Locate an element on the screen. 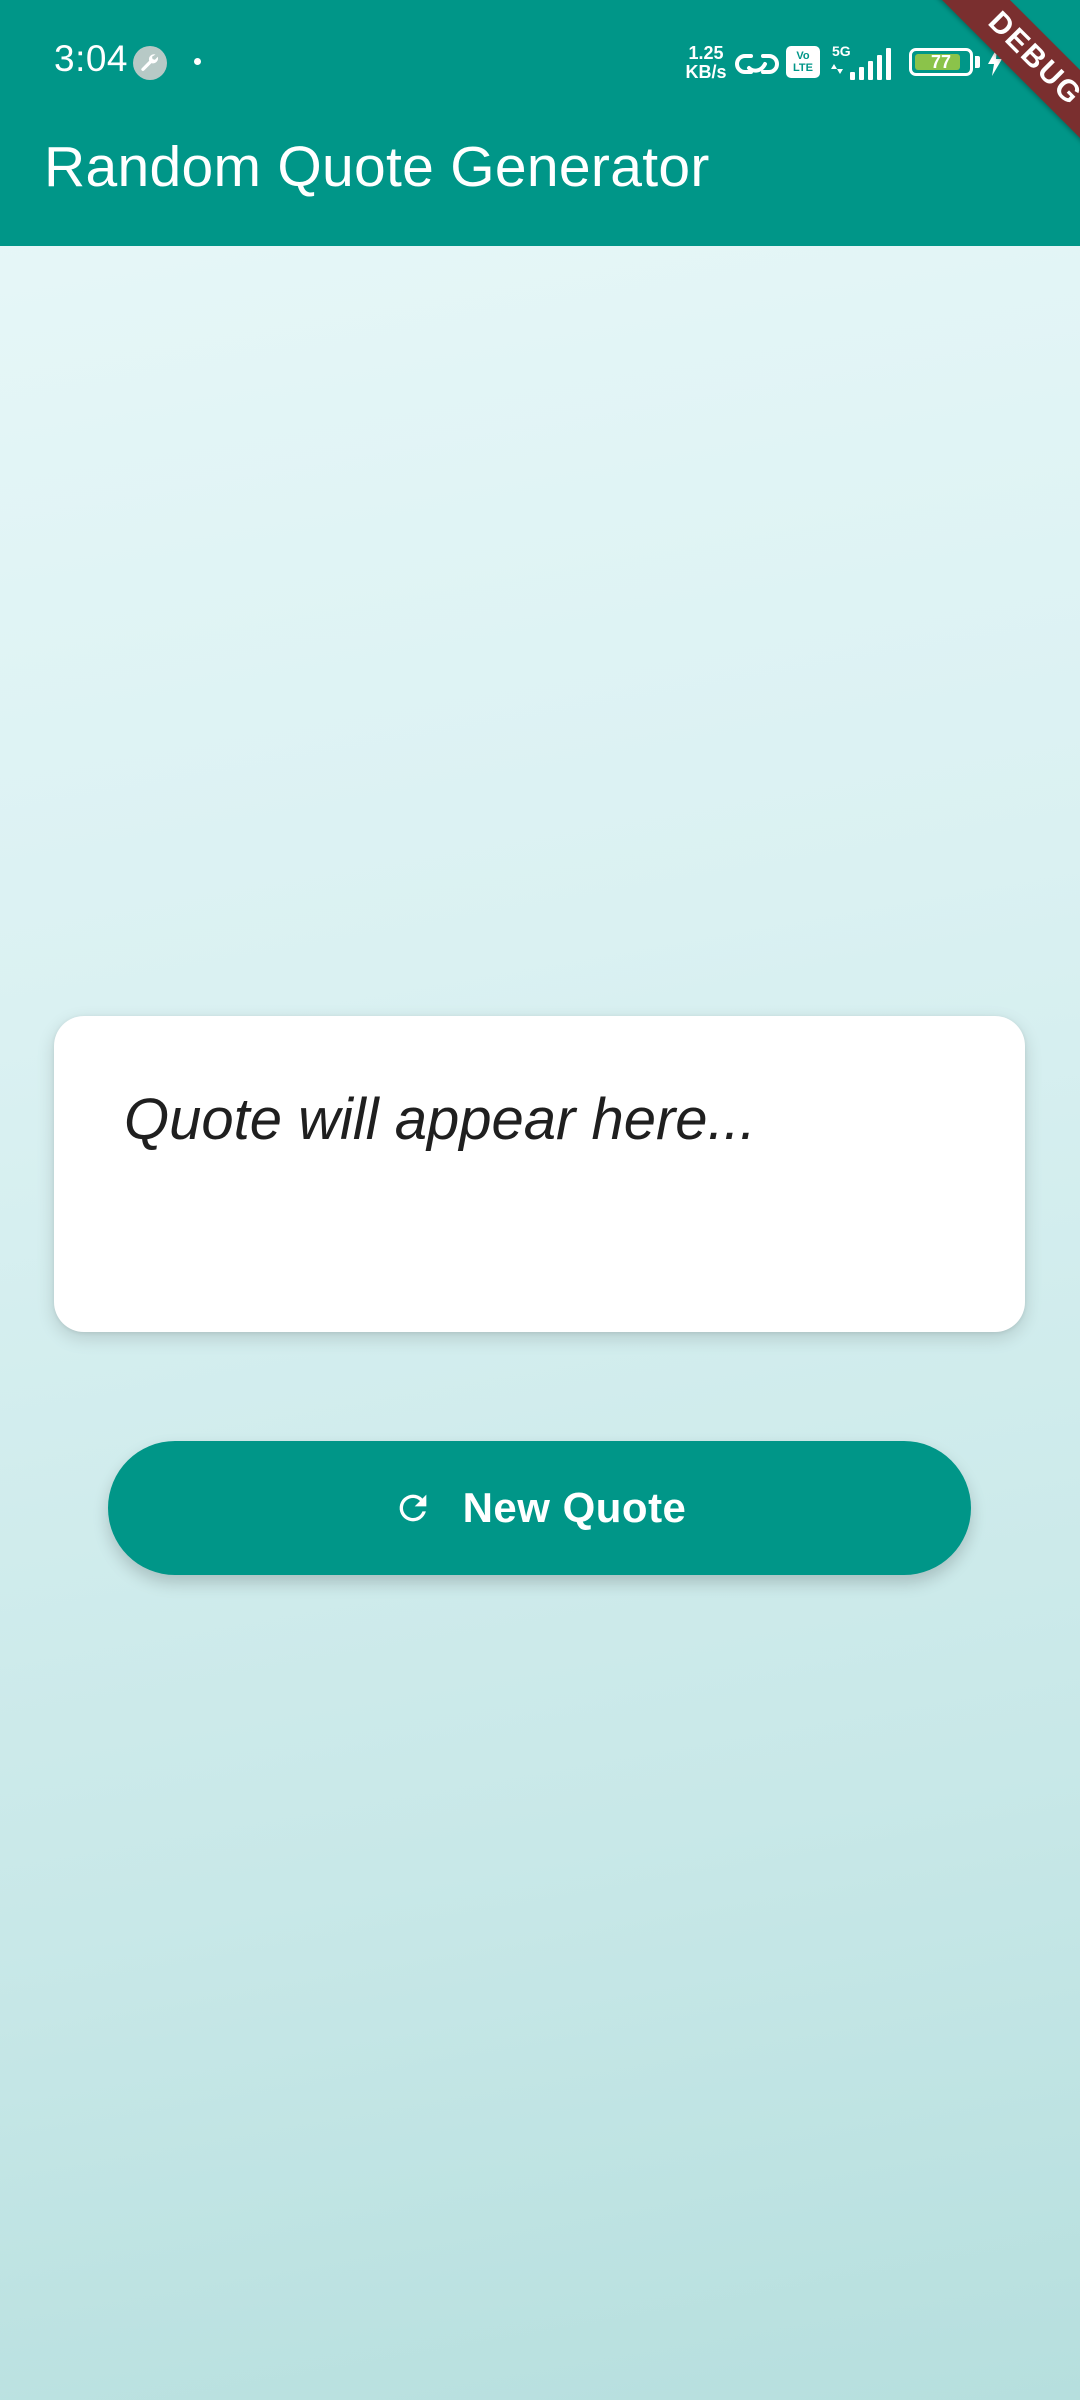 This screenshot has width=1080, height=2400. volte-bottom: LTE is located at coordinates (803, 68).